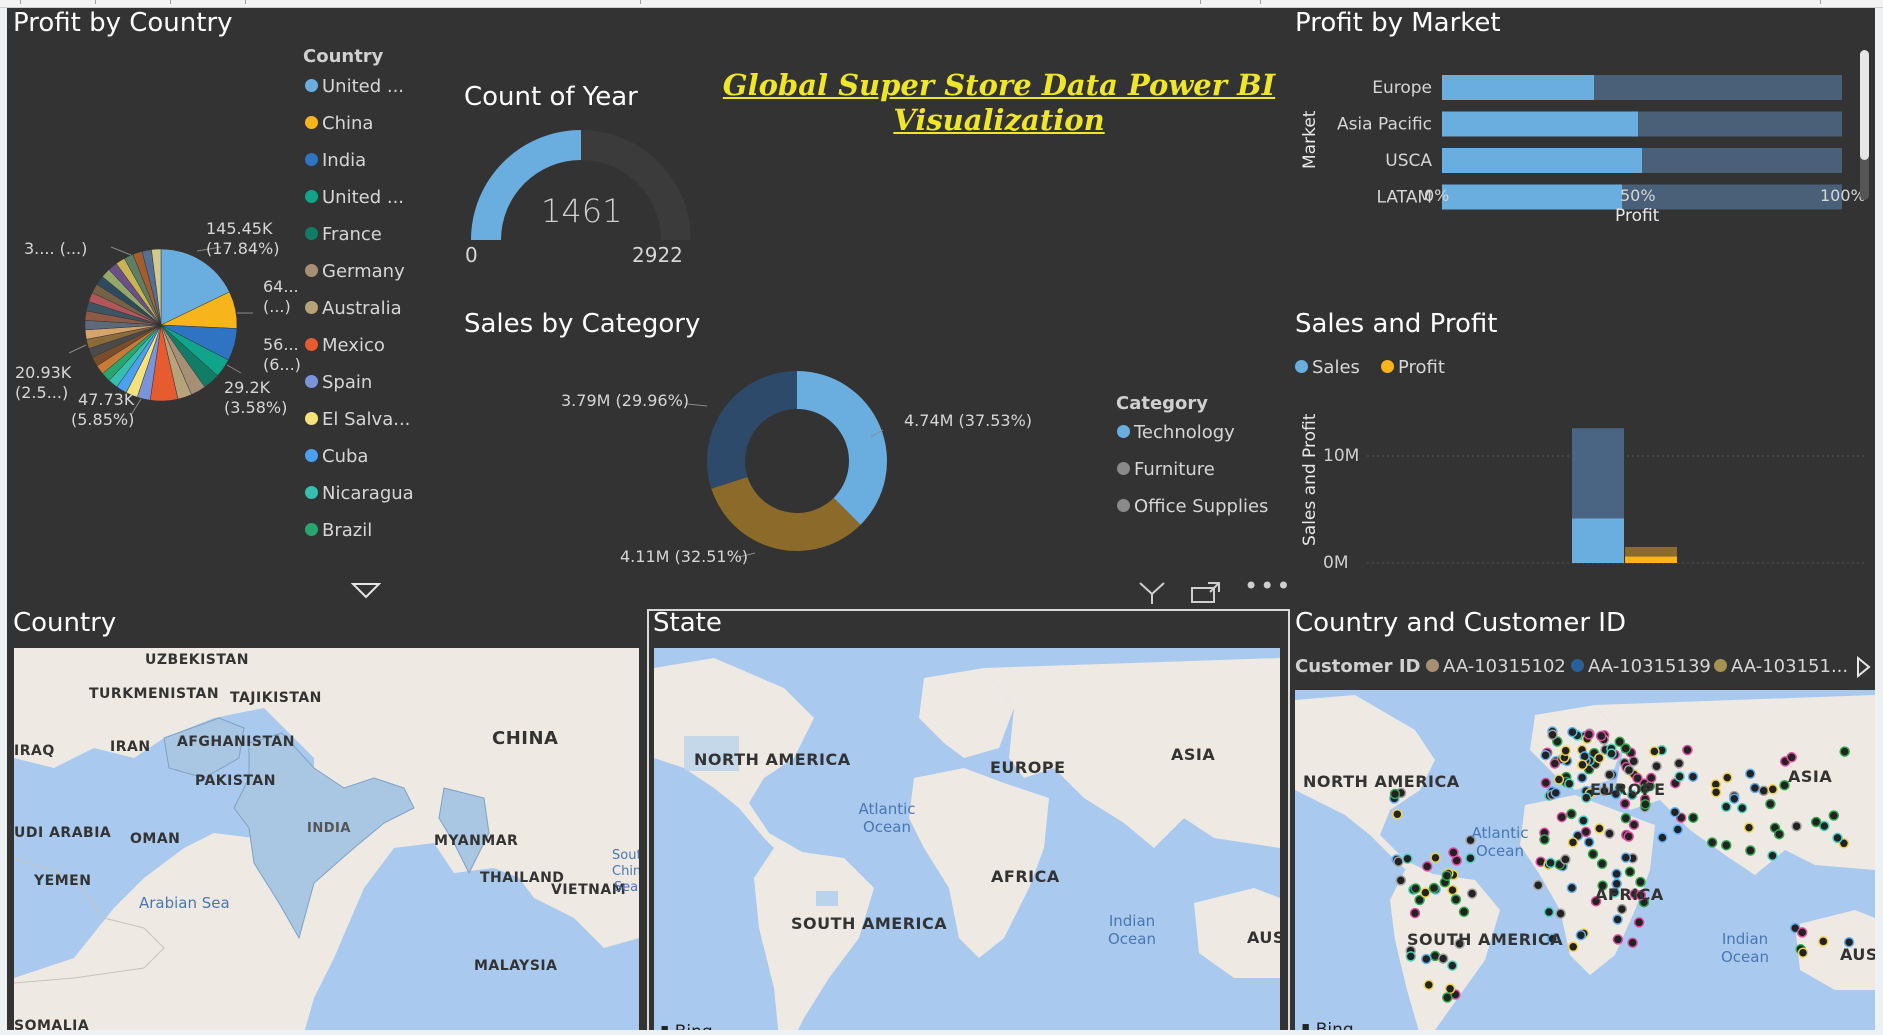 The image size is (1883, 1035). What do you see at coordinates (1192, 506) in the screenshot?
I see `category-legend-item: Office Supplies` at bounding box center [1192, 506].